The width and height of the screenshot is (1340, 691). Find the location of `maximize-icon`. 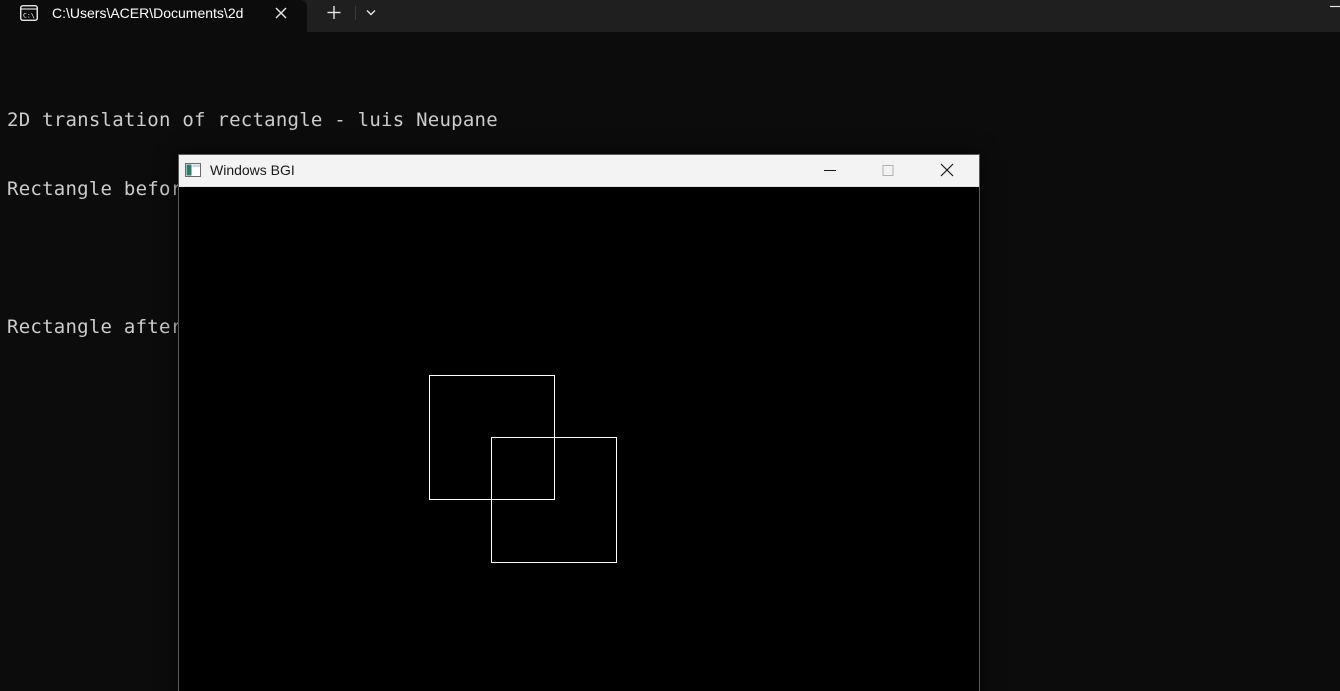

maximize-icon is located at coordinates (888, 170).